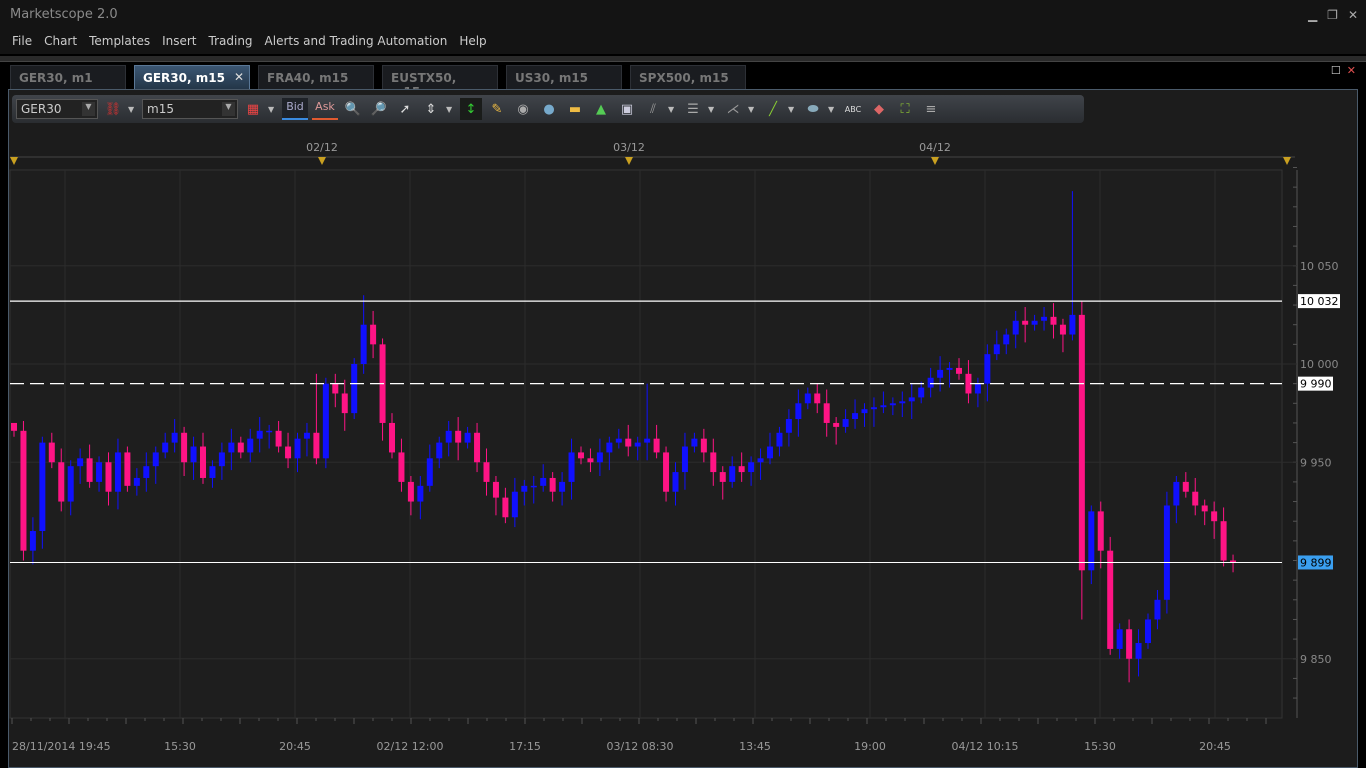  What do you see at coordinates (1316, 384) in the screenshot?
I see `level-label: 9 990` at bounding box center [1316, 384].